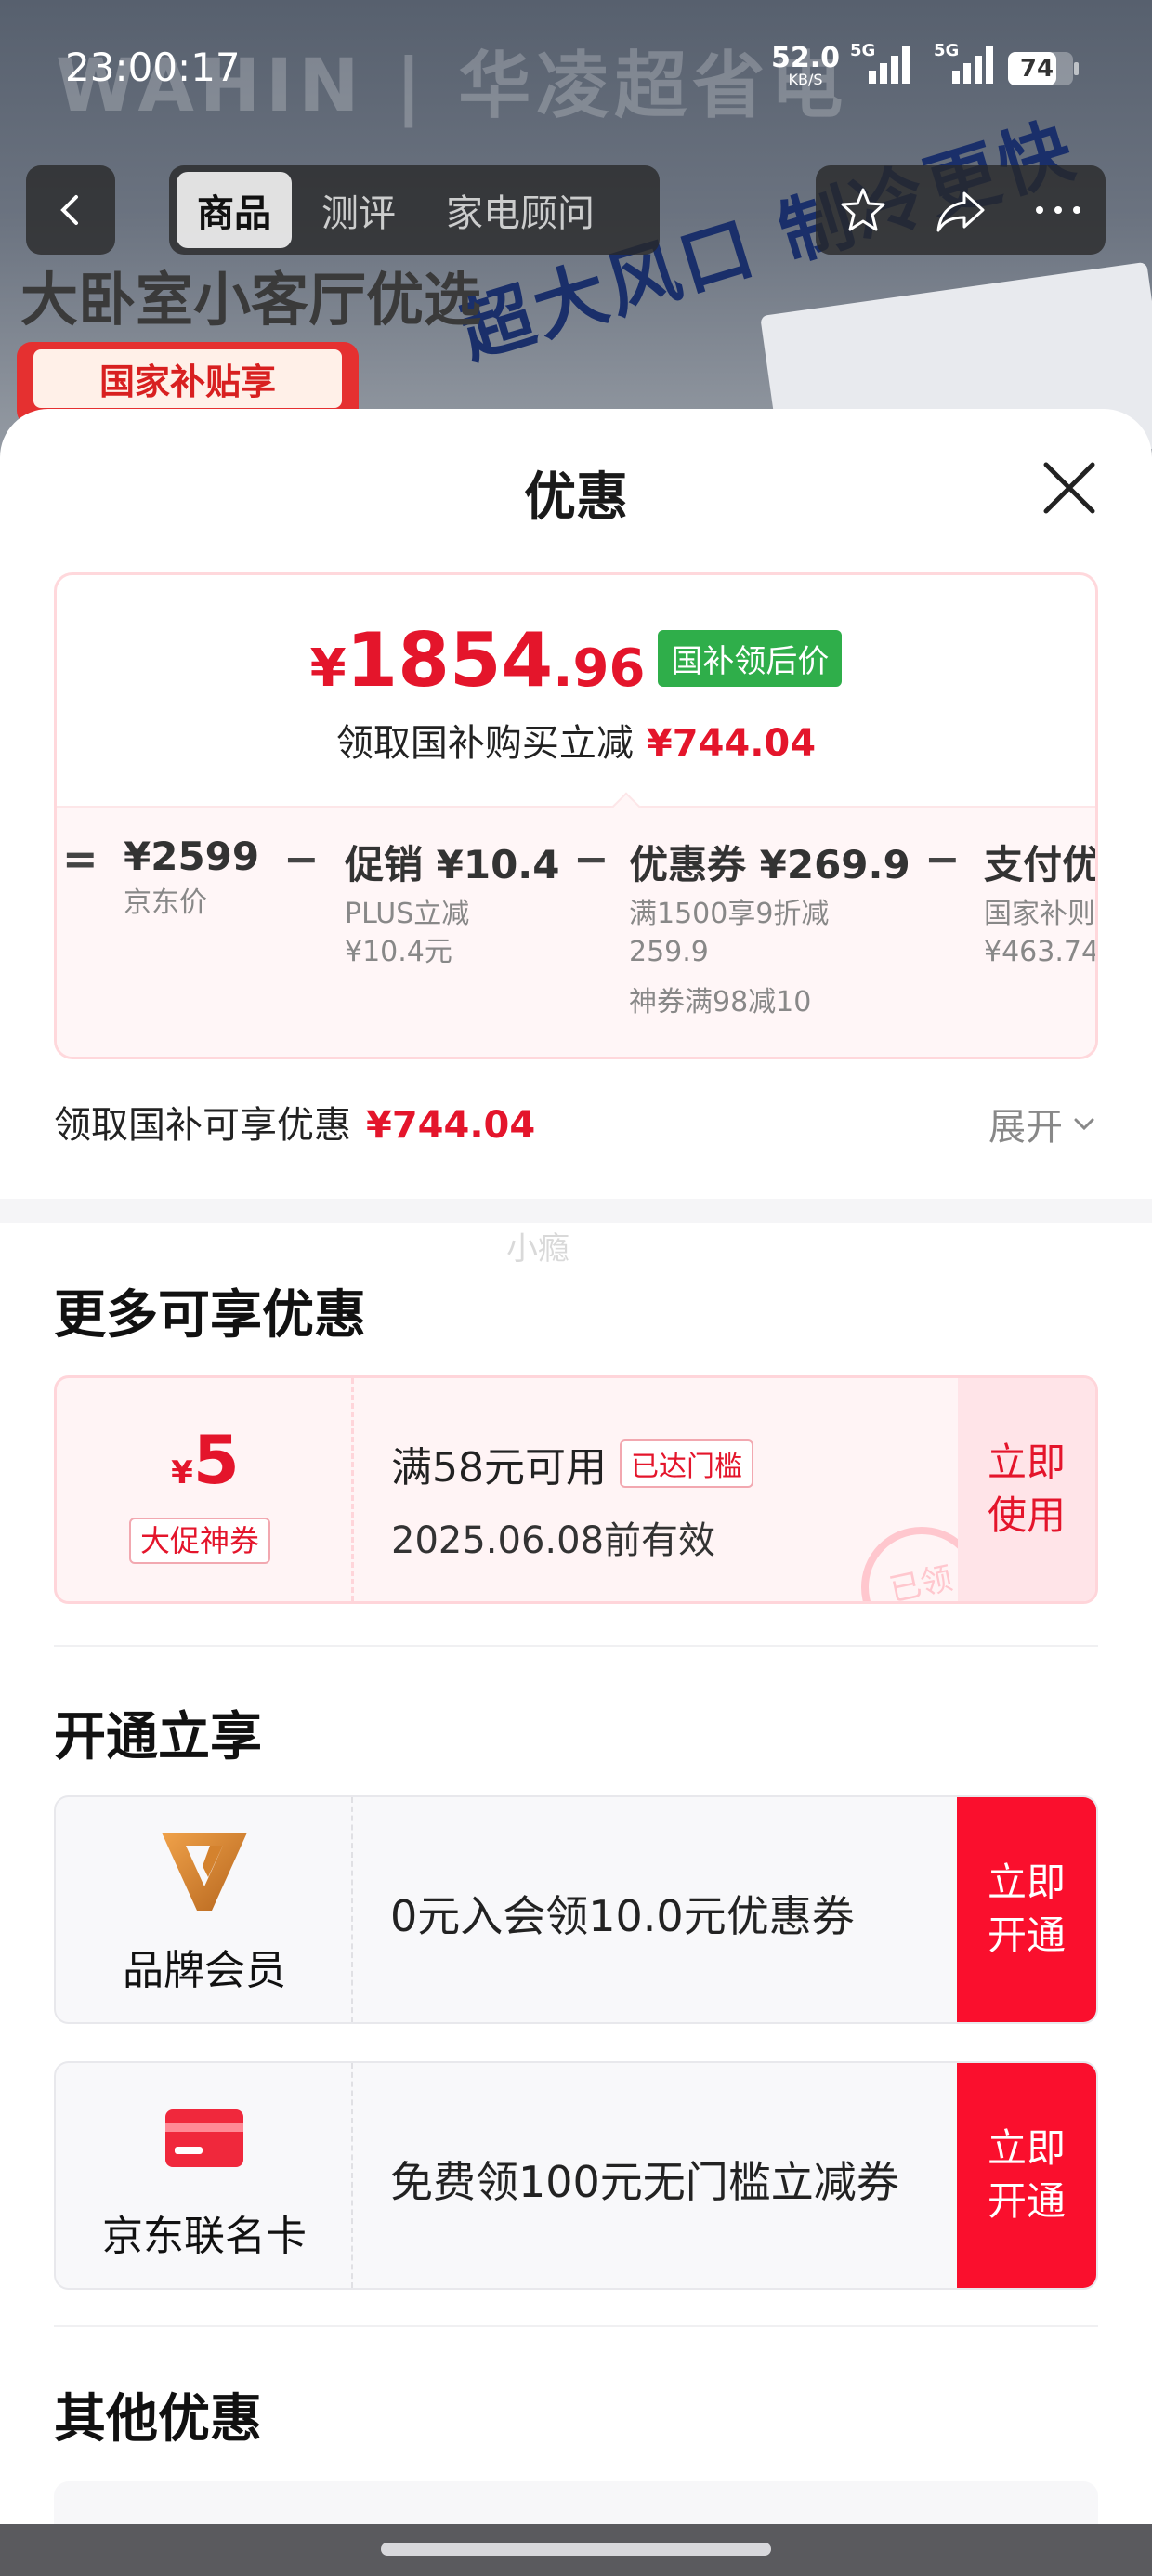 This screenshot has height=2576, width=1152. I want to click on star-icon, so click(863, 210).